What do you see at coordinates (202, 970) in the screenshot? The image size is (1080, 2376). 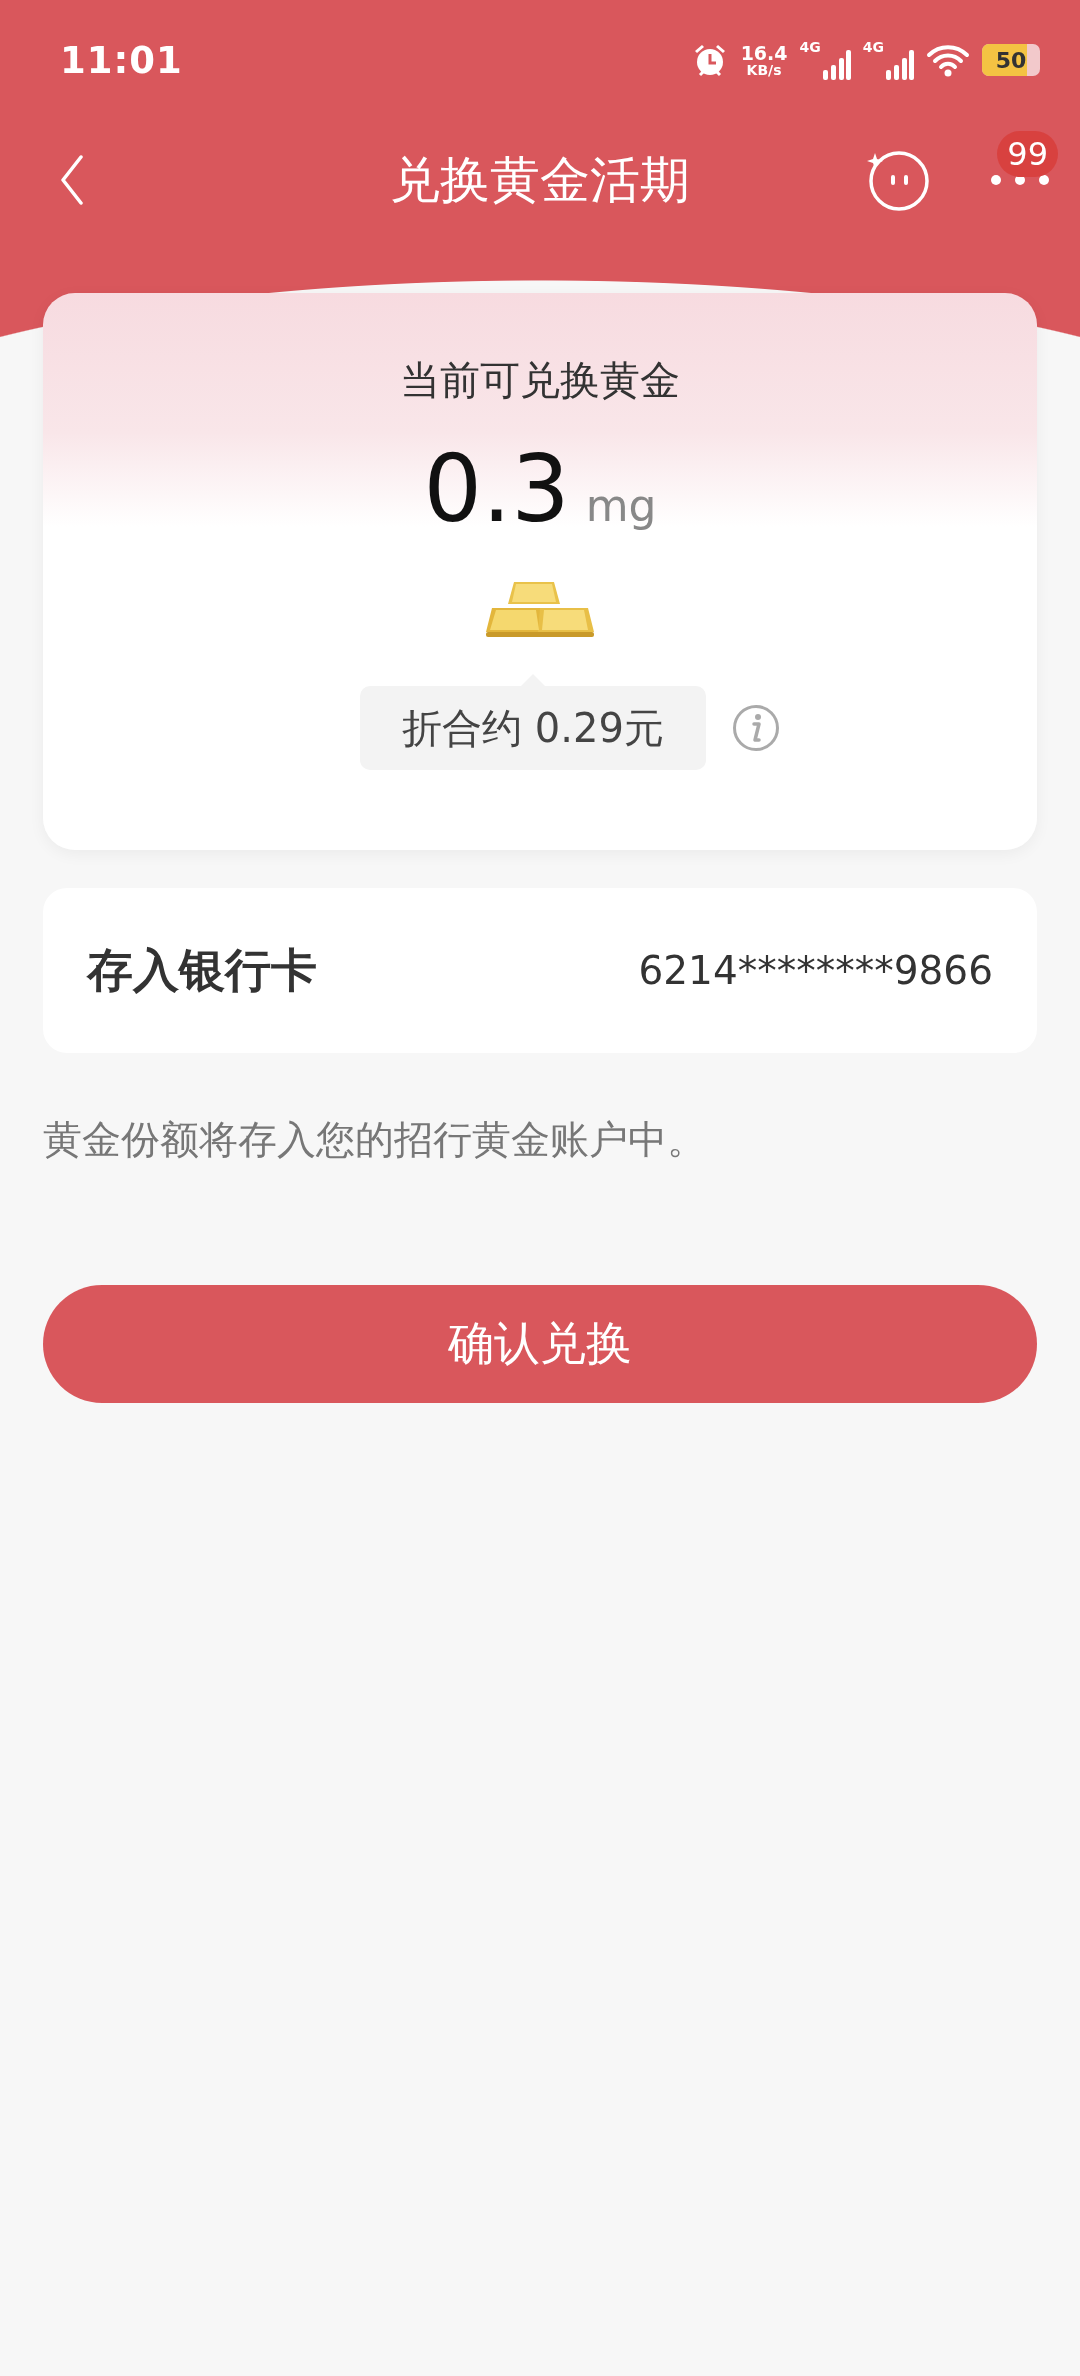 I see `bank-card-label: 存入银行卡` at bounding box center [202, 970].